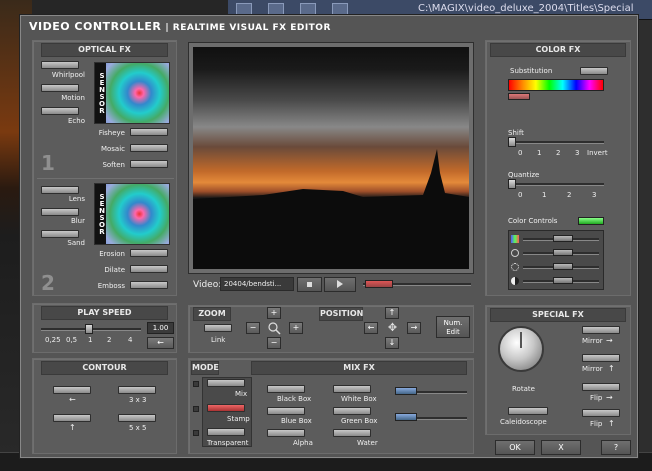 Image resolution: width=652 pixels, height=471 pixels. I want to click on rgb-icon, so click(515, 239).